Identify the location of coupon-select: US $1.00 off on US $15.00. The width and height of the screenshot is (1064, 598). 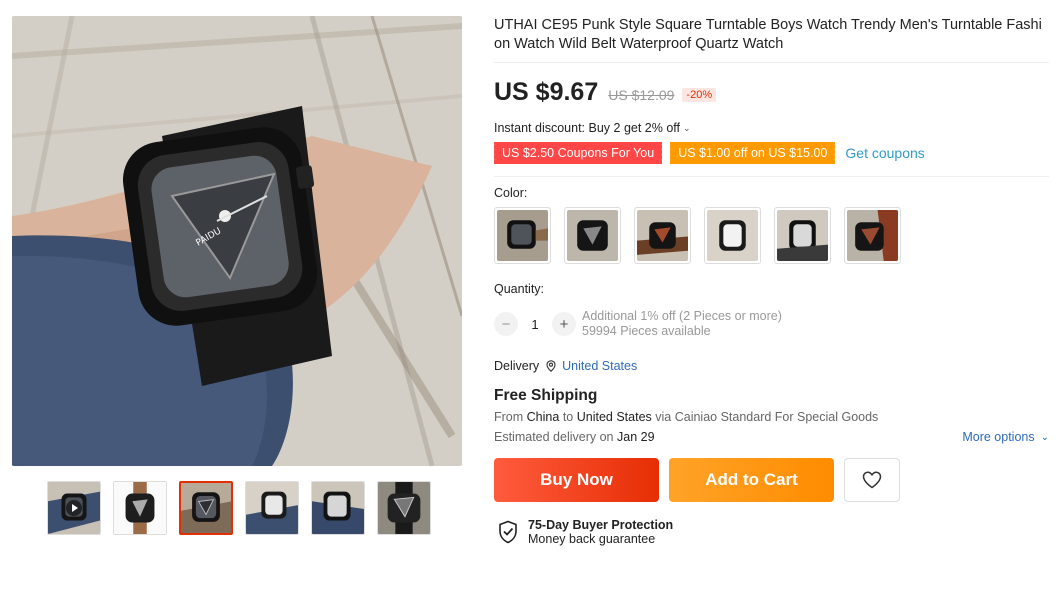
(752, 153).